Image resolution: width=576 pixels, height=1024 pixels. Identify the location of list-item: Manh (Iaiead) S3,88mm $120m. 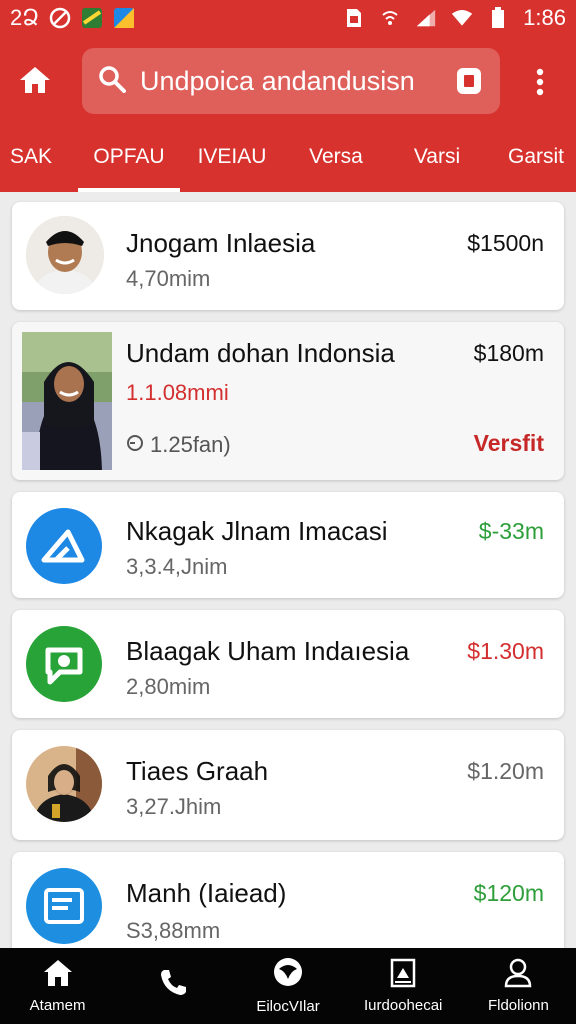
(288, 900).